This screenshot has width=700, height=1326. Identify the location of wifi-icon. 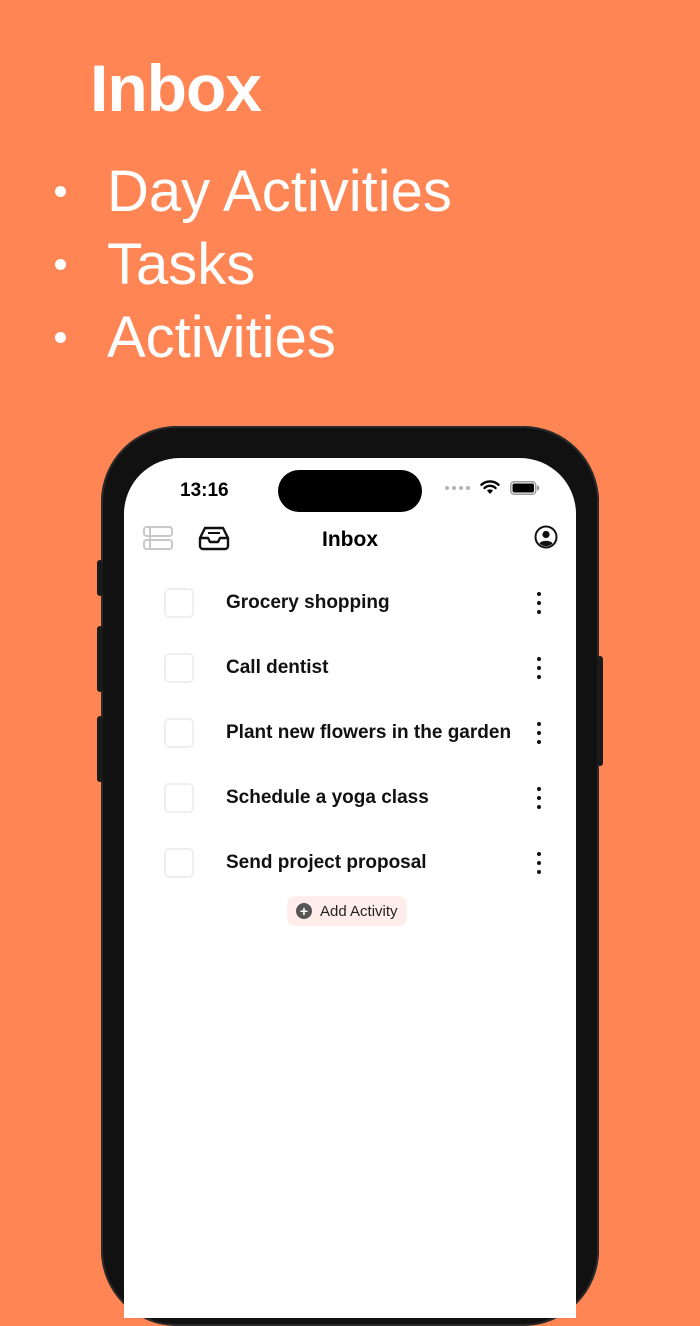
(490, 487).